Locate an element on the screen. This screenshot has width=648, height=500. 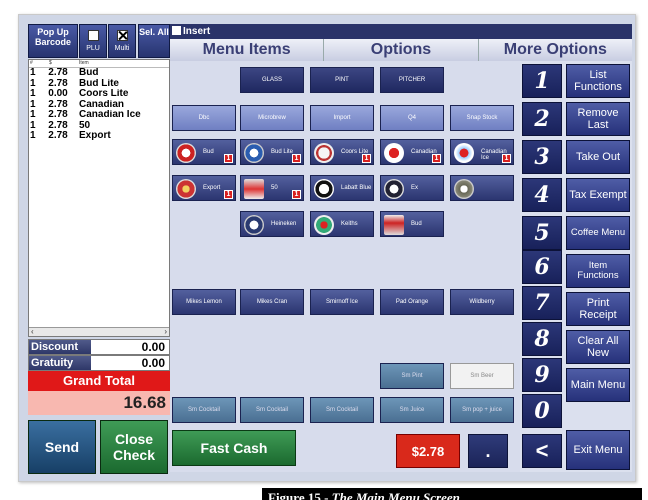
popup-barcode-button: Pop Up Barcode is located at coordinates (53, 41).